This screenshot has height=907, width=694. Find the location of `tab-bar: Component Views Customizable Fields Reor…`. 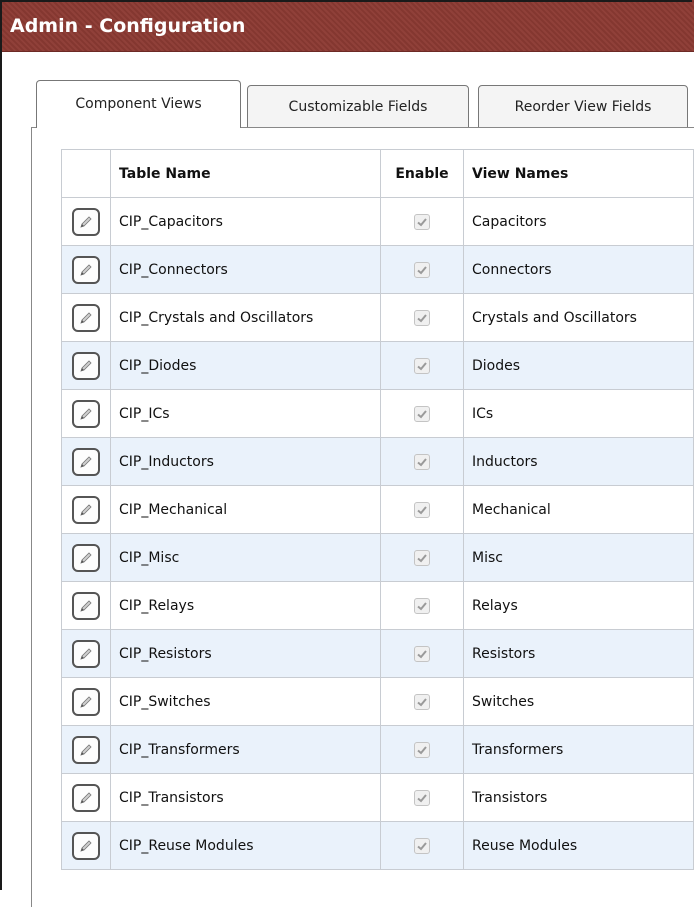

tab-bar: Component Views Customizable Fields Reor… is located at coordinates (365, 104).